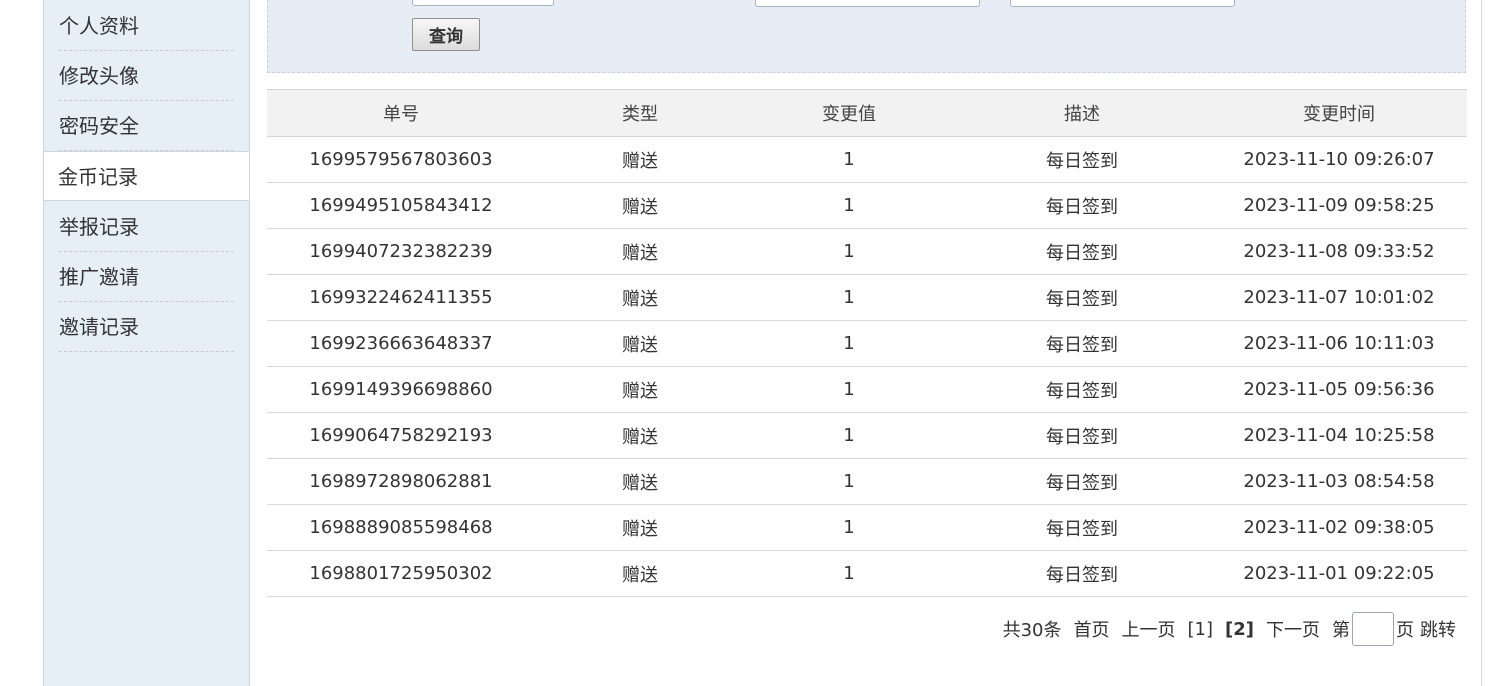 The width and height of the screenshot is (1497, 686). Describe the element at coordinates (1339, 343) in the screenshot. I see `cell-change-time: 2023-11-06 10:11:03` at that location.